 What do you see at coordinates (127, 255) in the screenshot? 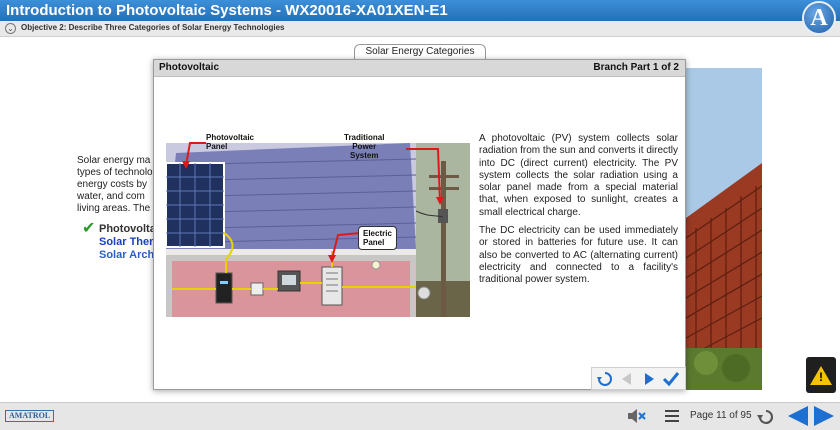
I see `category-link-solar-architecture: Solar Arch` at bounding box center [127, 255].